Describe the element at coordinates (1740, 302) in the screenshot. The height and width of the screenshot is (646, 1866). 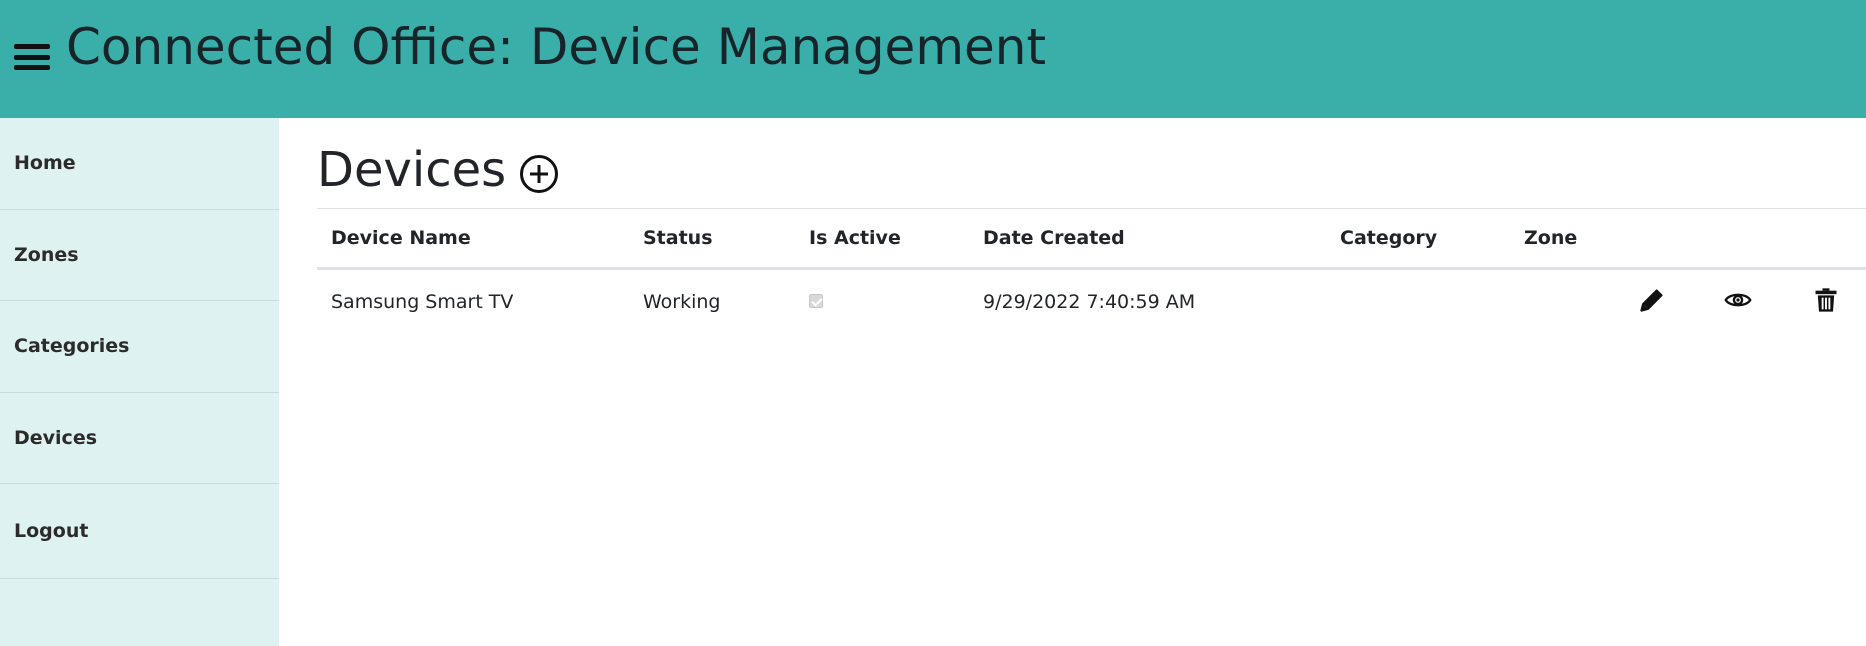
I see `eye-icon` at that location.